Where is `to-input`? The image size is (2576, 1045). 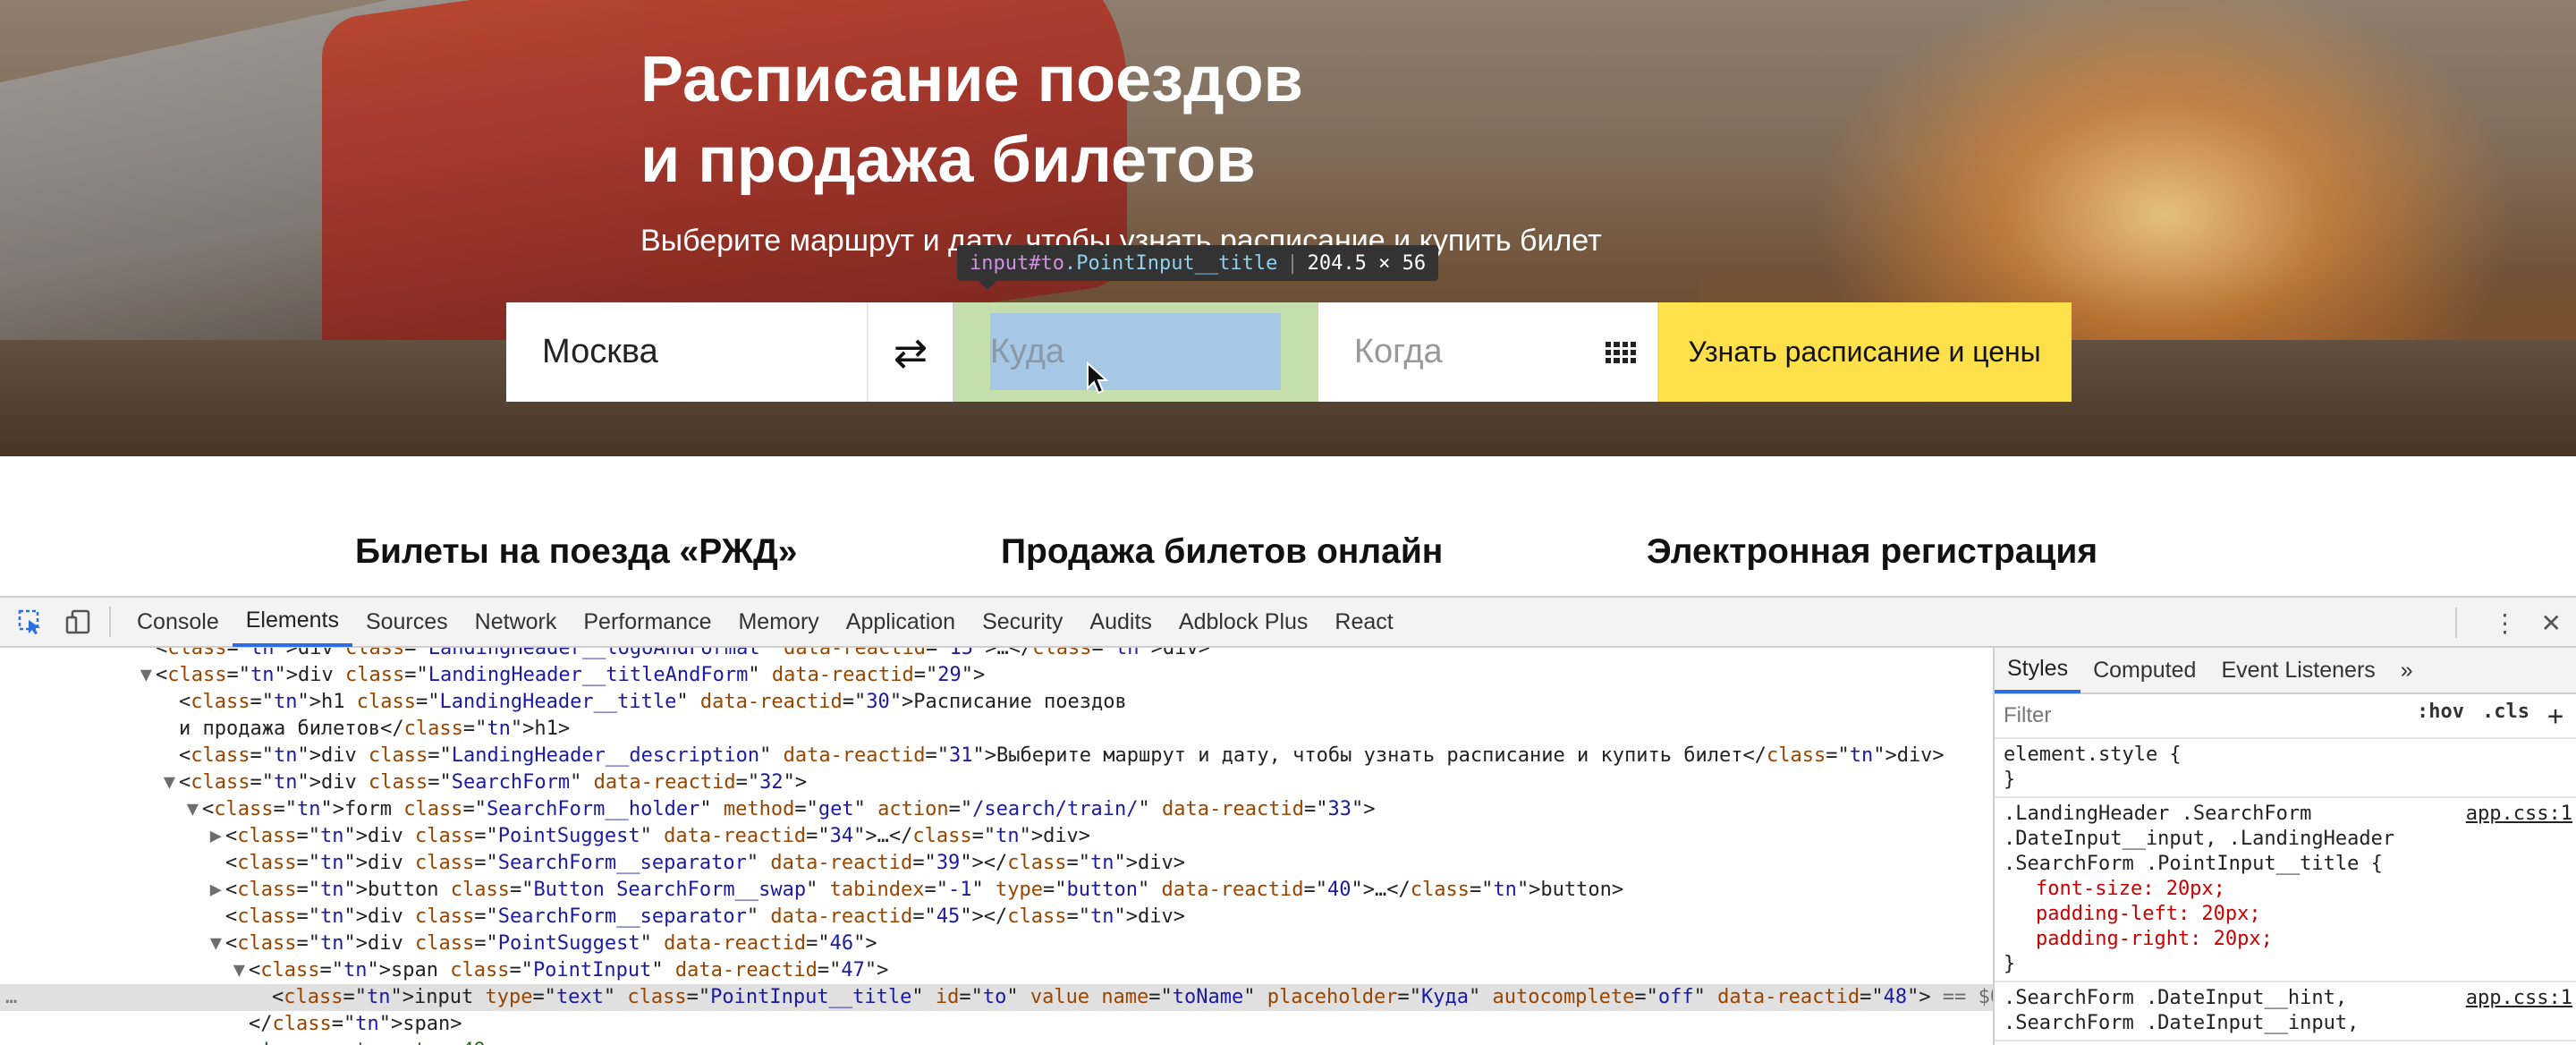
to-input is located at coordinates (1135, 352).